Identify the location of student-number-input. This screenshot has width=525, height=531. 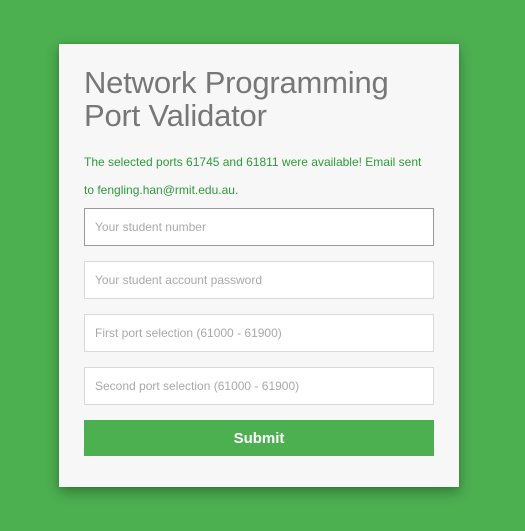
(259, 227).